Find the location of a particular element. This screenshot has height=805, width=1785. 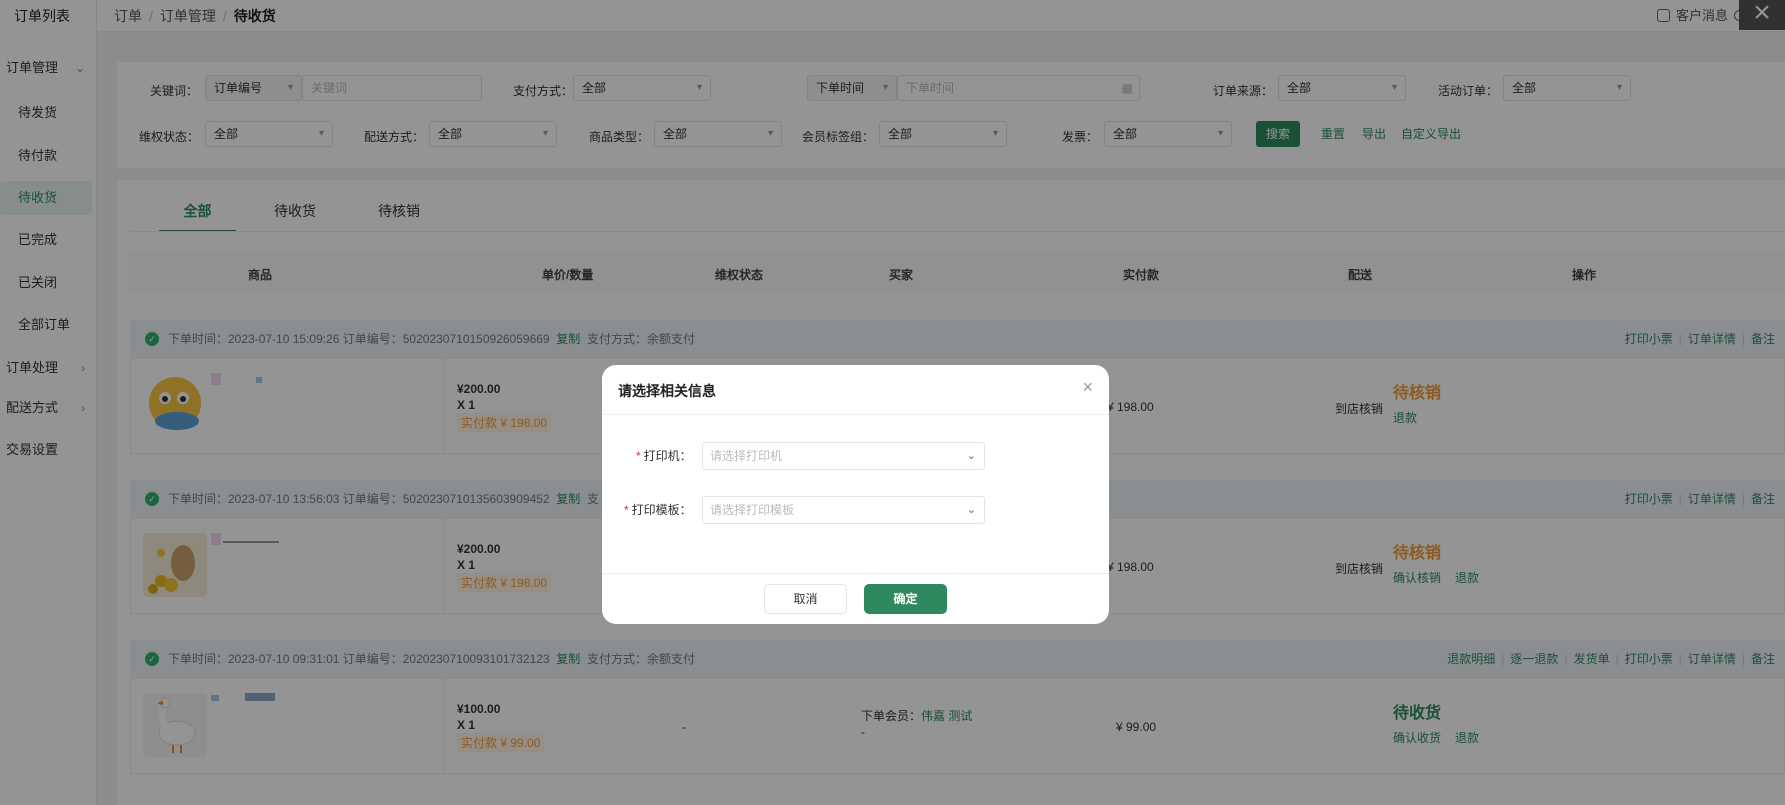

dialog-divider is located at coordinates (855, 414).